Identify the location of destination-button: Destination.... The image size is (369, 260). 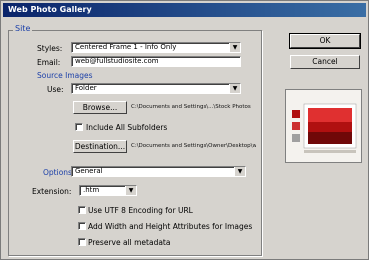
(100, 146).